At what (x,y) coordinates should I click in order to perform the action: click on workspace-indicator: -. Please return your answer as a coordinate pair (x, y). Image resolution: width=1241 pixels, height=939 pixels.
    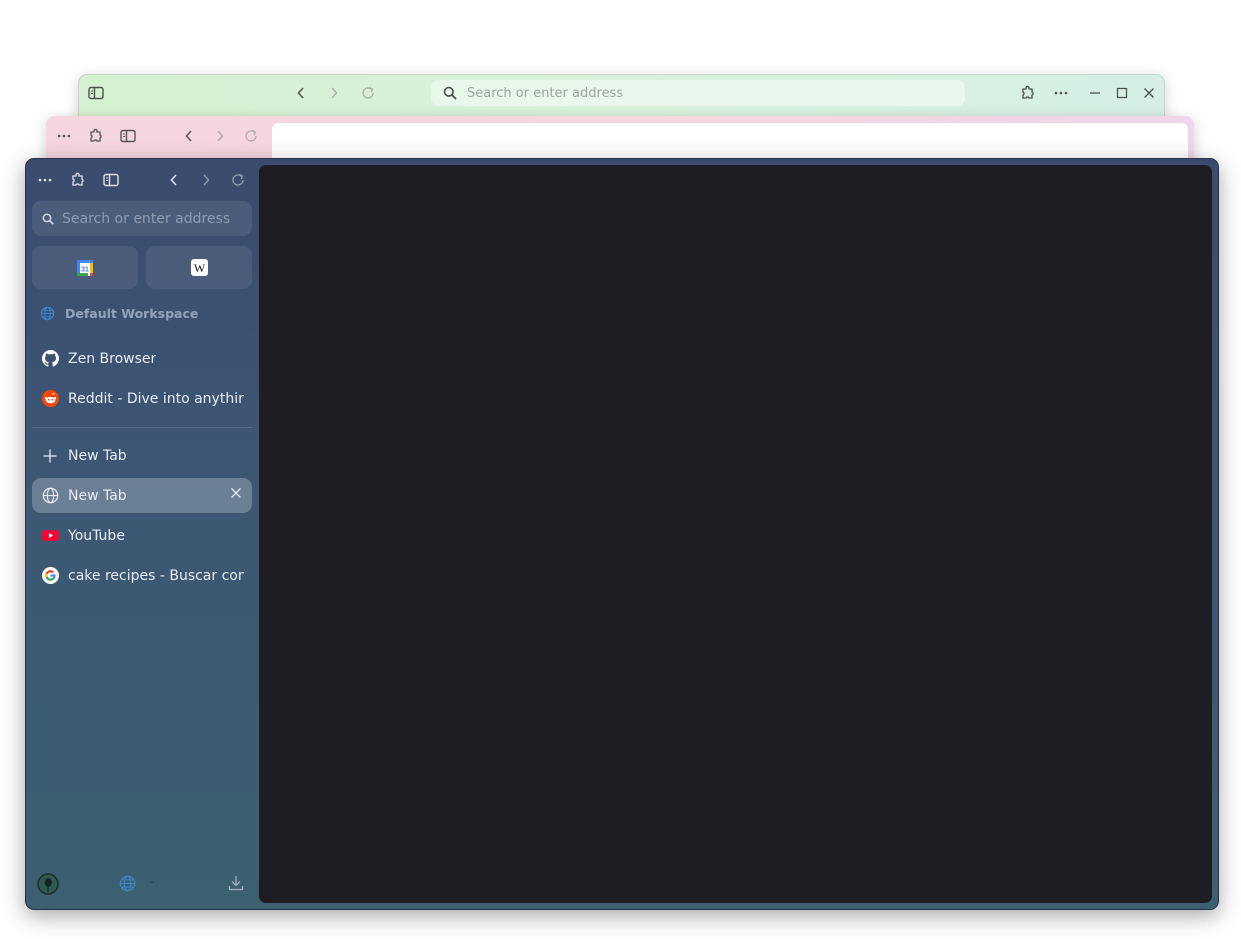
    Looking at the image, I should click on (152, 881).